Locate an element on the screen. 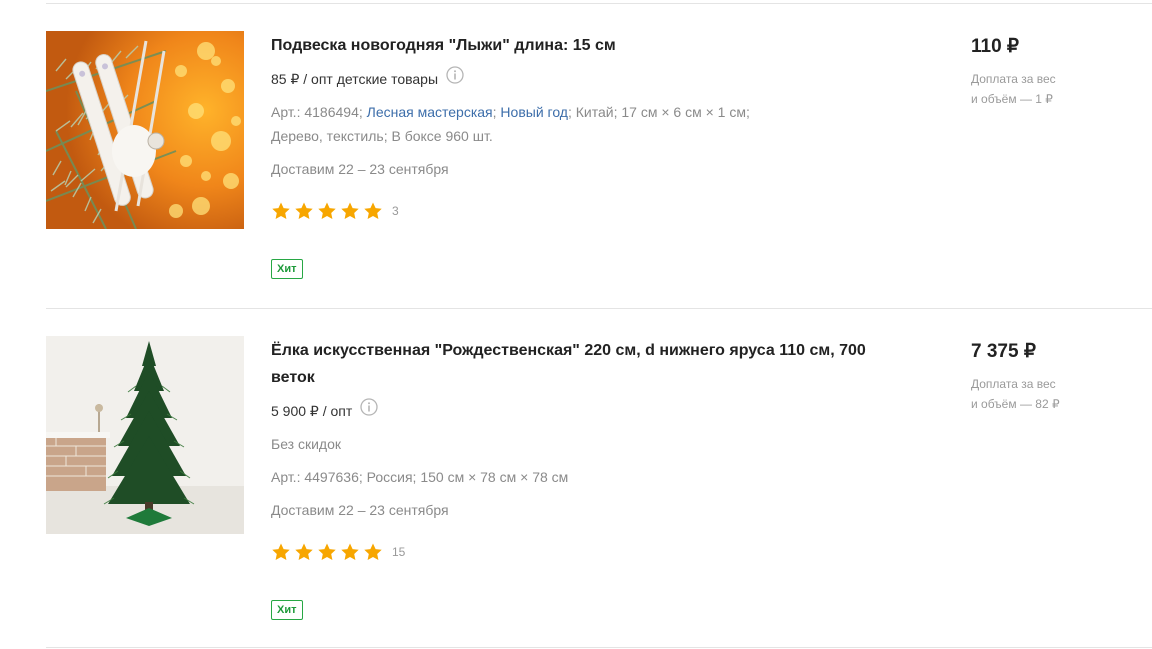 Image resolution: width=1152 pixels, height=649 pixels. weight-surcharge: Доплата за вес и объём — 1 ₽ is located at coordinates (1036, 89).